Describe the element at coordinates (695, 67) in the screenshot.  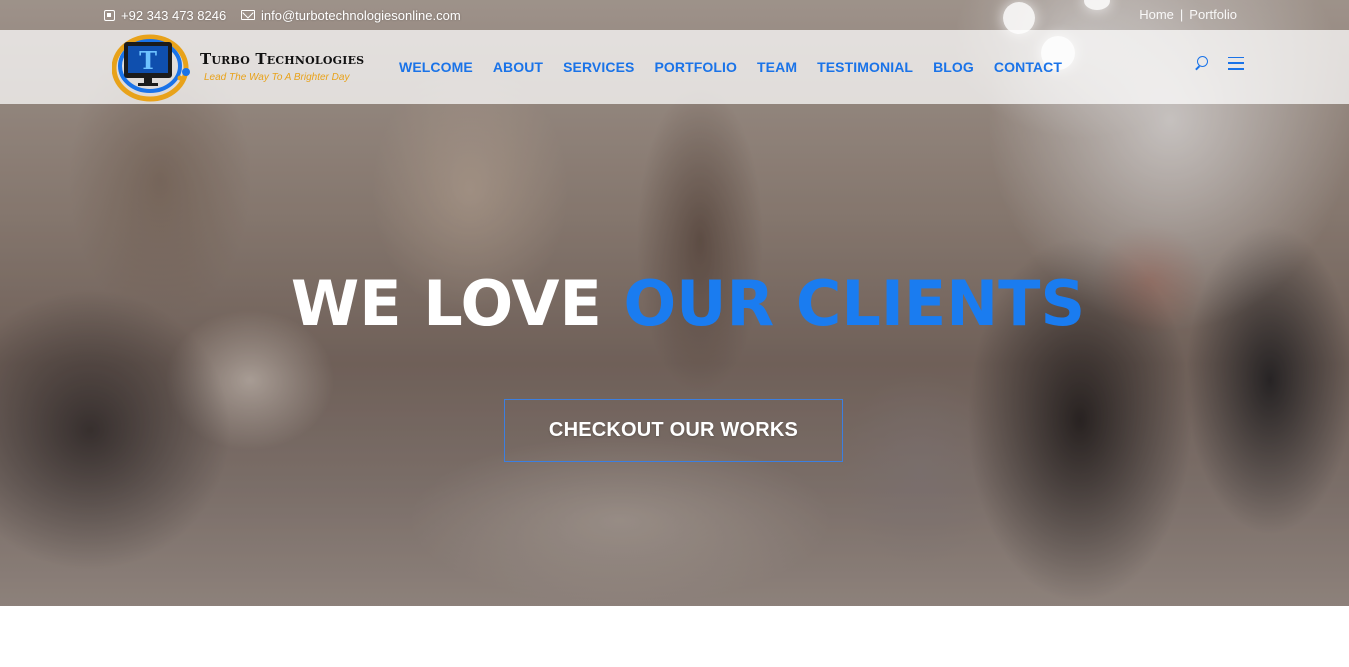
I see `nav-item-portfolio: PORTFOLIO` at that location.